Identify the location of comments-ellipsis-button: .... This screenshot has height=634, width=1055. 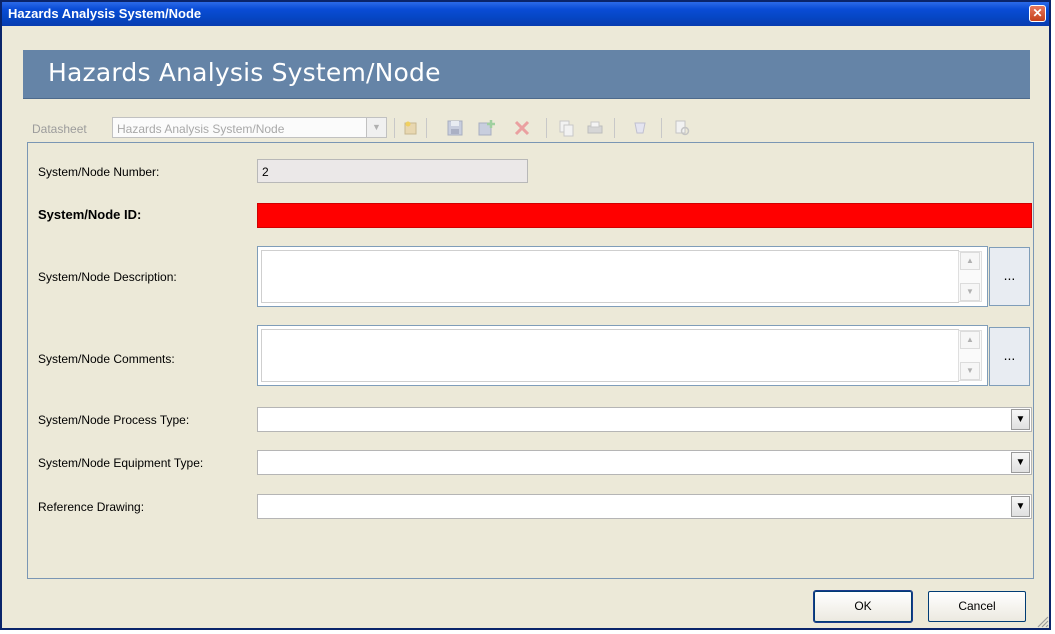
(1009, 356).